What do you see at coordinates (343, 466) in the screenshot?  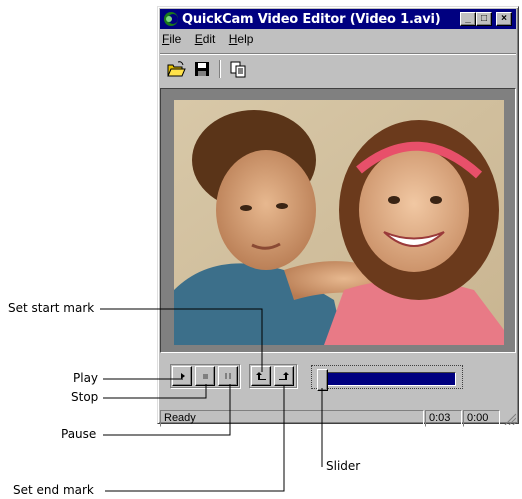 I see `callout-slider: Slider` at bounding box center [343, 466].